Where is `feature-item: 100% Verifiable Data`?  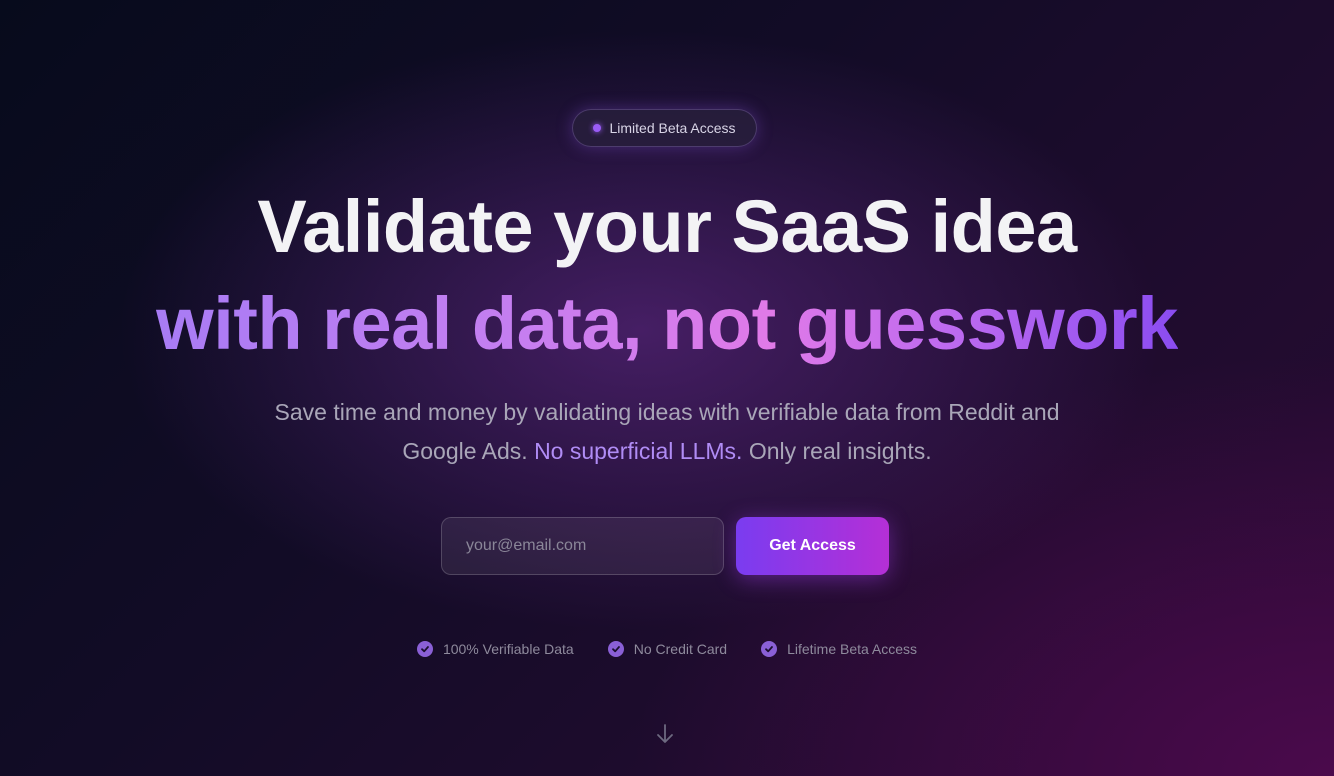 feature-item: 100% Verifiable Data is located at coordinates (495, 649).